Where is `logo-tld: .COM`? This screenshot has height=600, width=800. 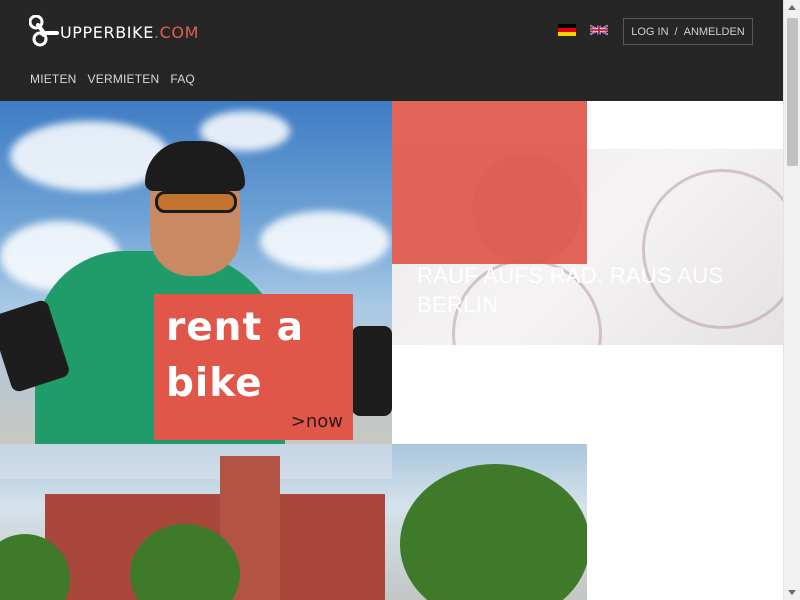
logo-tld: .COM is located at coordinates (176, 32).